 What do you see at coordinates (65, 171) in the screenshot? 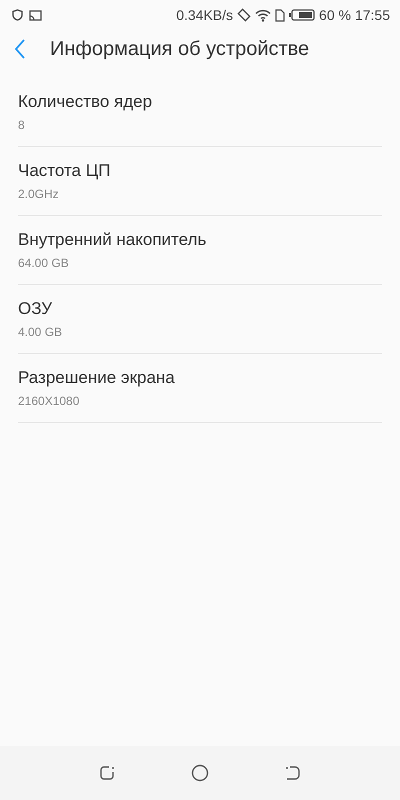
I see `item-label: Частота ЦП` at bounding box center [65, 171].